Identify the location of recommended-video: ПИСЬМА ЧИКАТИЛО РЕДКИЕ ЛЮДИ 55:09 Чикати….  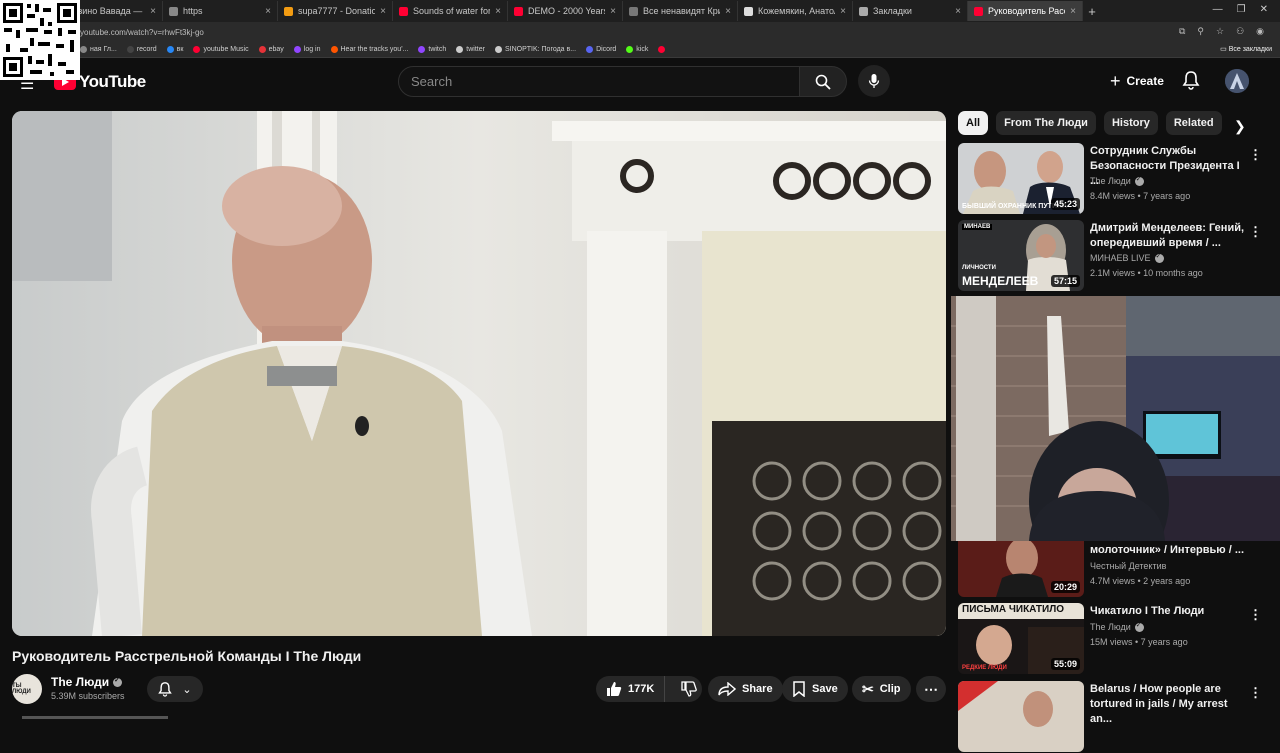
(1114, 639).